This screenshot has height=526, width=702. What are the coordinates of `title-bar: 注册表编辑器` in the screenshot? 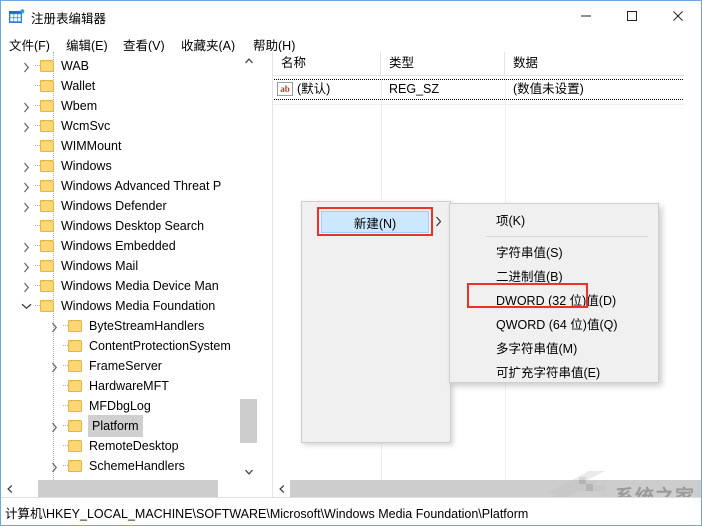 It's located at (351, 17).